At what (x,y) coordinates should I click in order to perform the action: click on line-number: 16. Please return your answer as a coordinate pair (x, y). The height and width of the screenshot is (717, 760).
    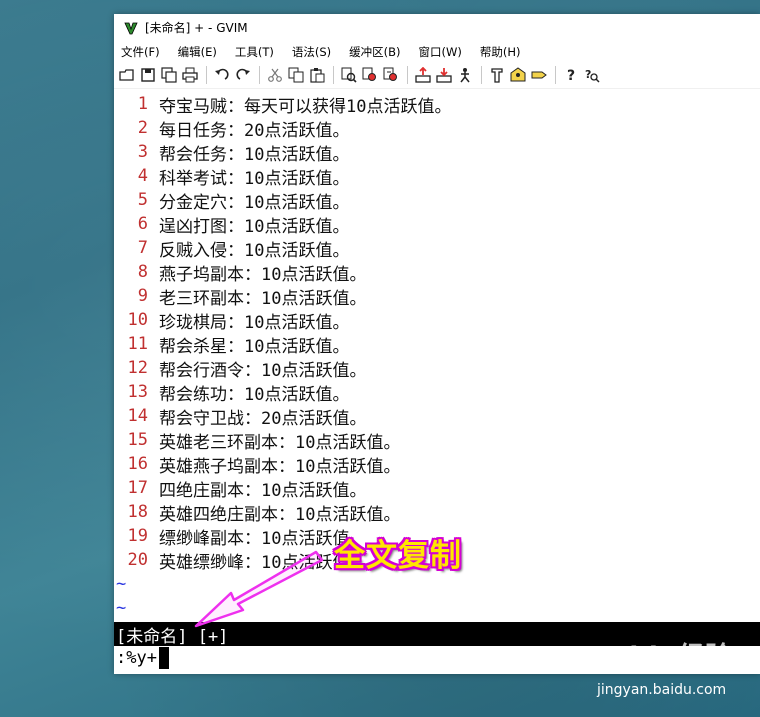
    Looking at the image, I should click on (137, 464).